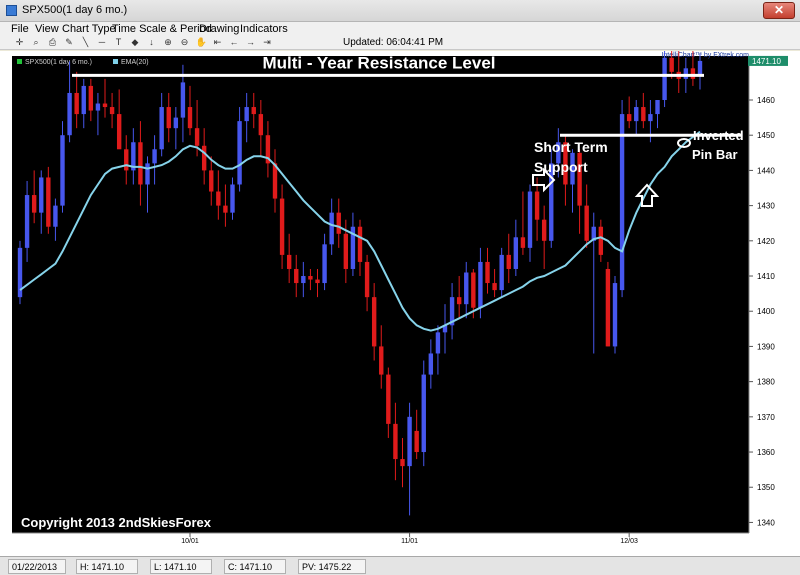 This screenshot has height=575, width=800. What do you see at coordinates (135, 42) in the screenshot?
I see `marker-icon: ◆` at bounding box center [135, 42].